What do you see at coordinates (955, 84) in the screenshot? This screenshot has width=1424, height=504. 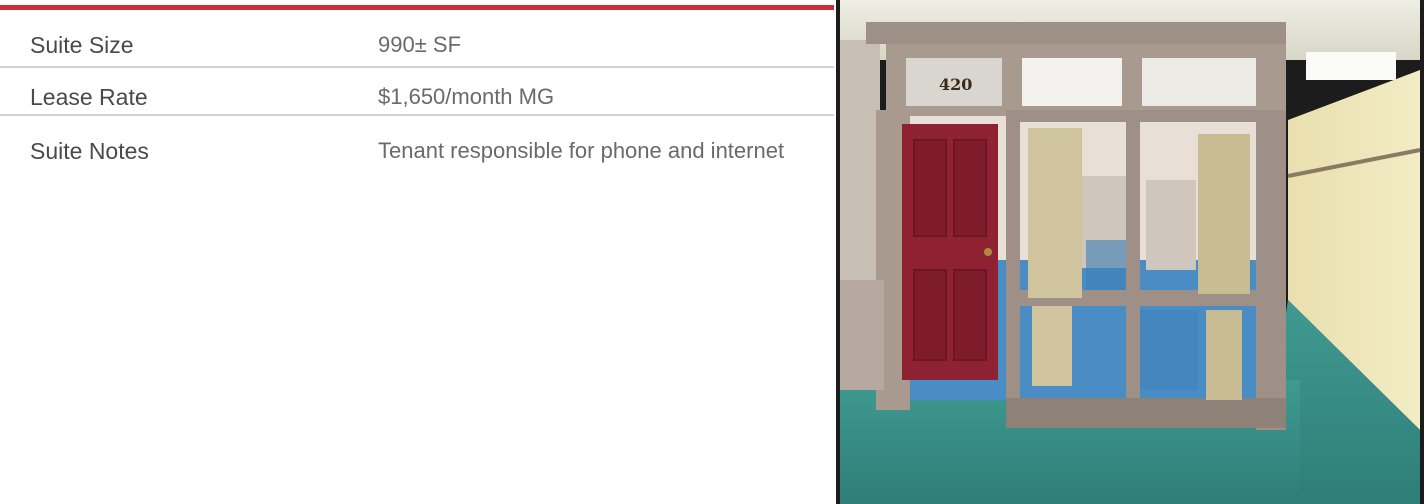 I see `suite-number-sign: 420` at bounding box center [955, 84].